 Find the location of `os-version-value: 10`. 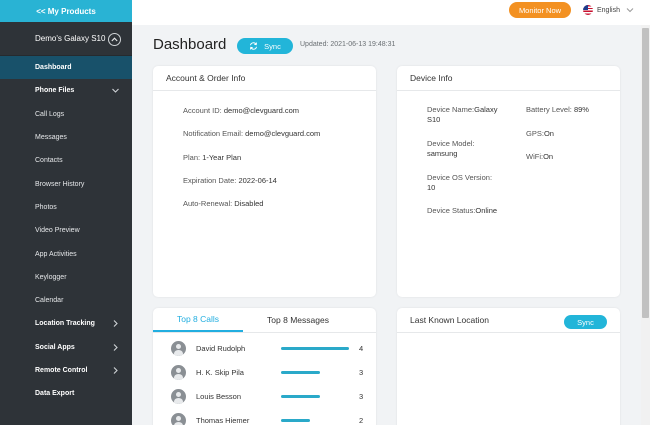

os-version-value: 10 is located at coordinates (431, 187).